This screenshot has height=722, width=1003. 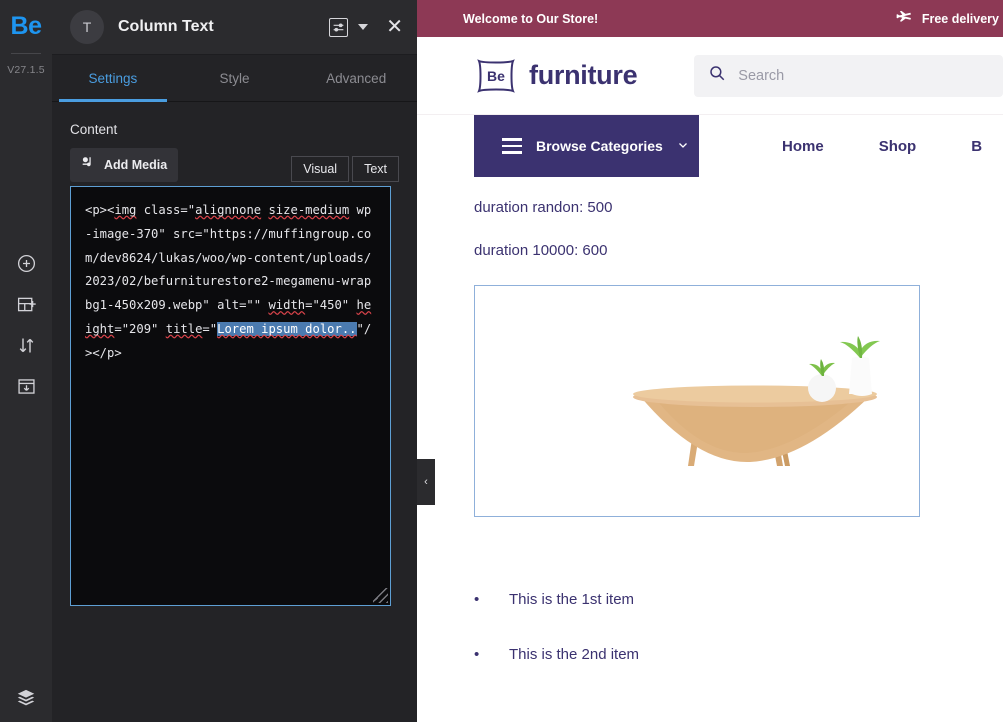 What do you see at coordinates (710, 152) in the screenshot?
I see `site-nav: Browse Categories Home Shop B` at bounding box center [710, 152].